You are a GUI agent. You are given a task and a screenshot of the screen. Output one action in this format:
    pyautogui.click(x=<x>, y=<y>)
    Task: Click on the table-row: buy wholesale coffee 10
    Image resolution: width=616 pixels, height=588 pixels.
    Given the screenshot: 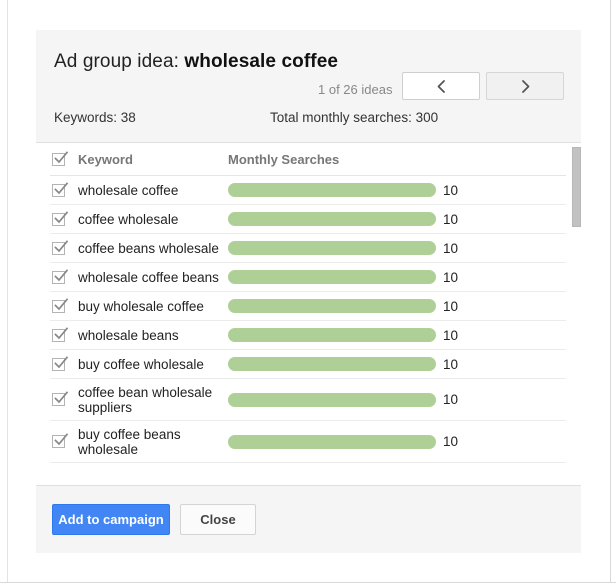 What is the action you would take?
    pyautogui.click(x=308, y=306)
    